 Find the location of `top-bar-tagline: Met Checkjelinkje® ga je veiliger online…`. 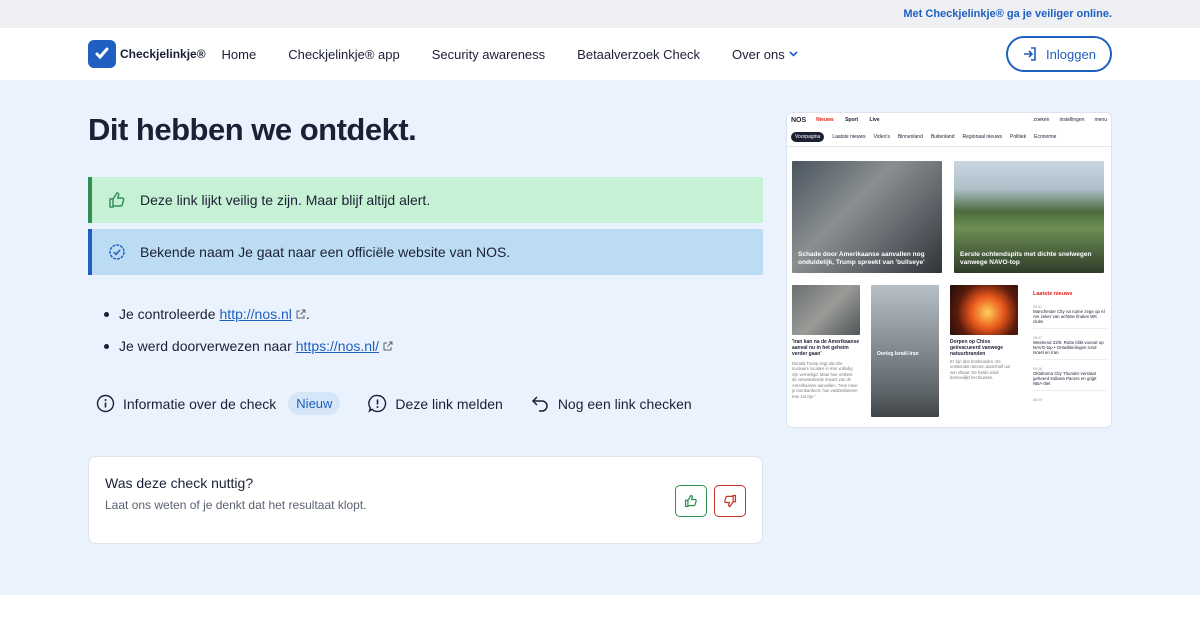

top-bar-tagline: Met Checkjelinkje® ga je veiliger online… is located at coordinates (1007, 14).